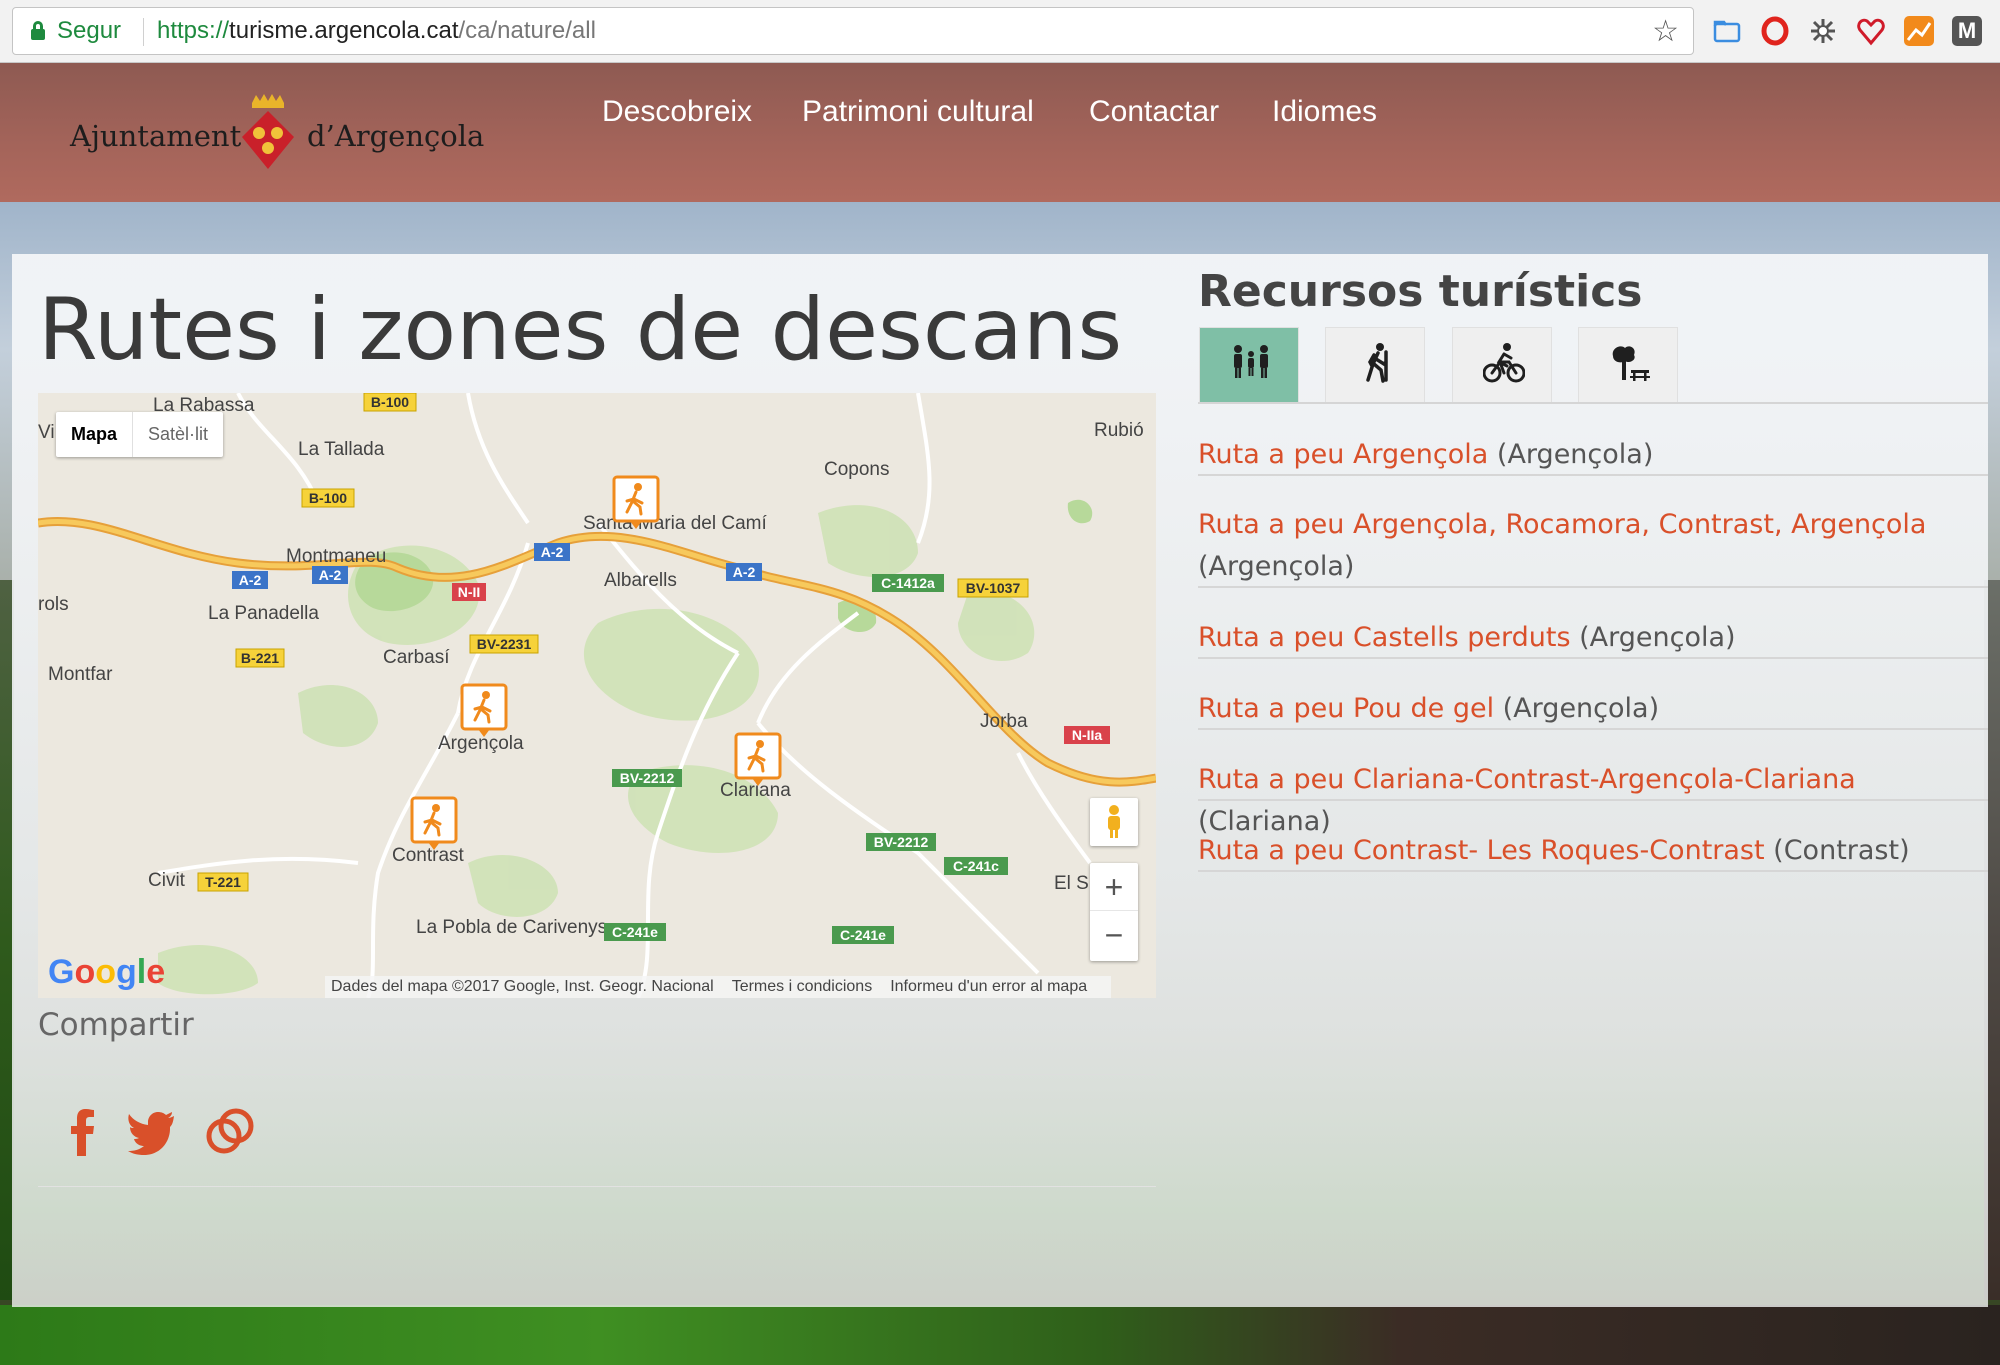  What do you see at coordinates (344, 30) in the screenshot?
I see `url-host: turisme.argencola.cat` at bounding box center [344, 30].